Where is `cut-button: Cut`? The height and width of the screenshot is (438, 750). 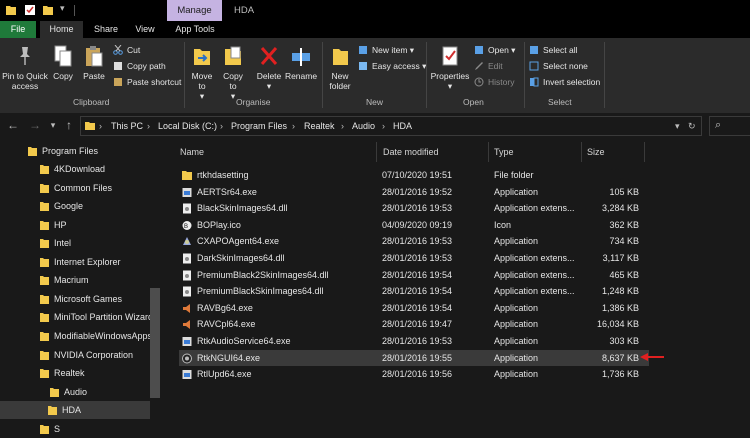
cut-button: Cut is located at coordinates (126, 50).